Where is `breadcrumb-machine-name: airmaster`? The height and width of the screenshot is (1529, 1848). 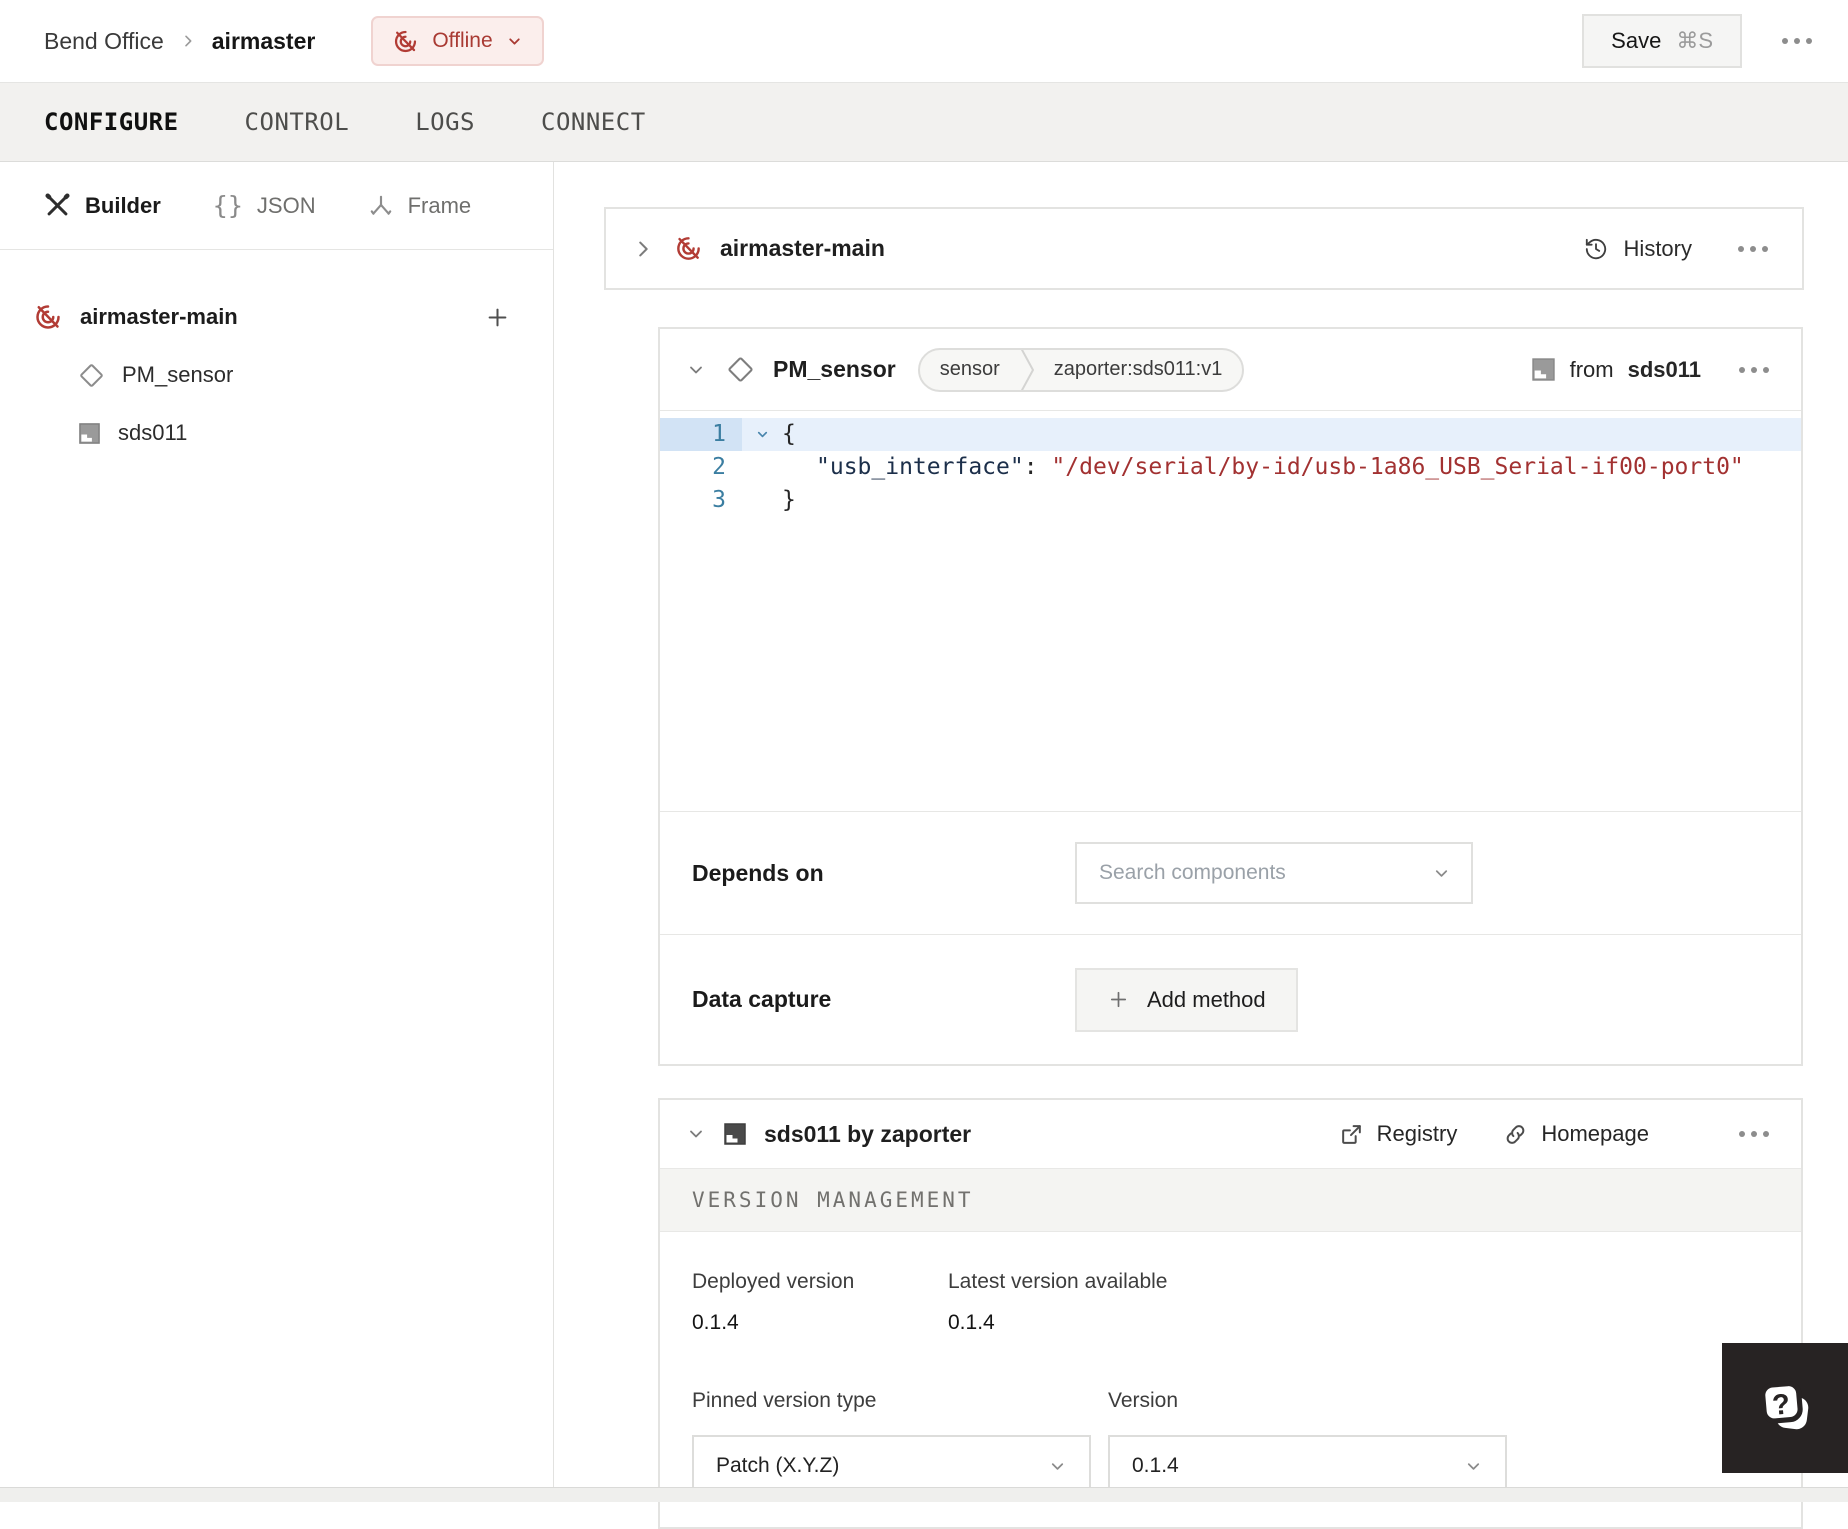 breadcrumb-machine-name: airmaster is located at coordinates (263, 40).